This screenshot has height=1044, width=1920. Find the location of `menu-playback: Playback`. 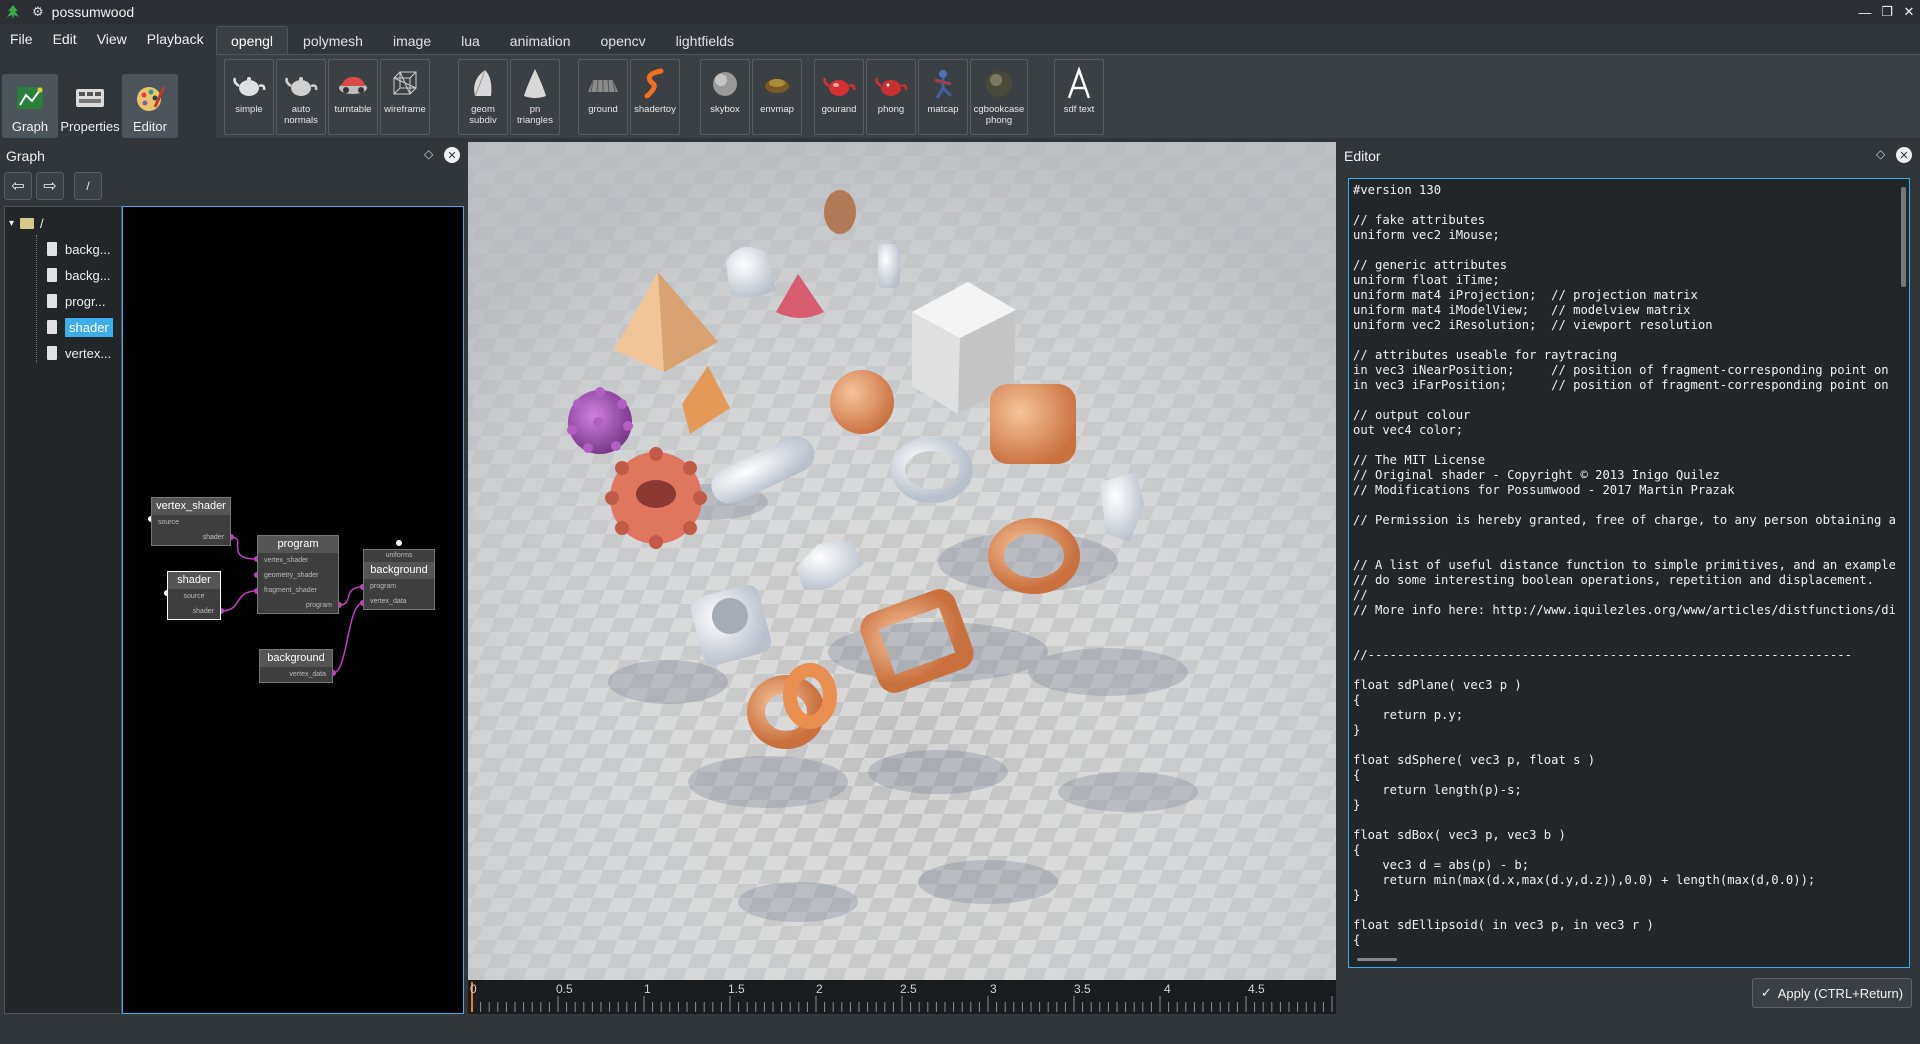

menu-playback: Playback is located at coordinates (175, 39).